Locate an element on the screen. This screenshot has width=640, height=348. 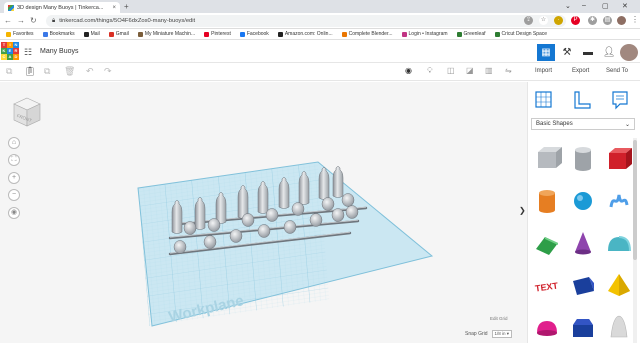
notes-tool-icon is located at coordinates (620, 100).